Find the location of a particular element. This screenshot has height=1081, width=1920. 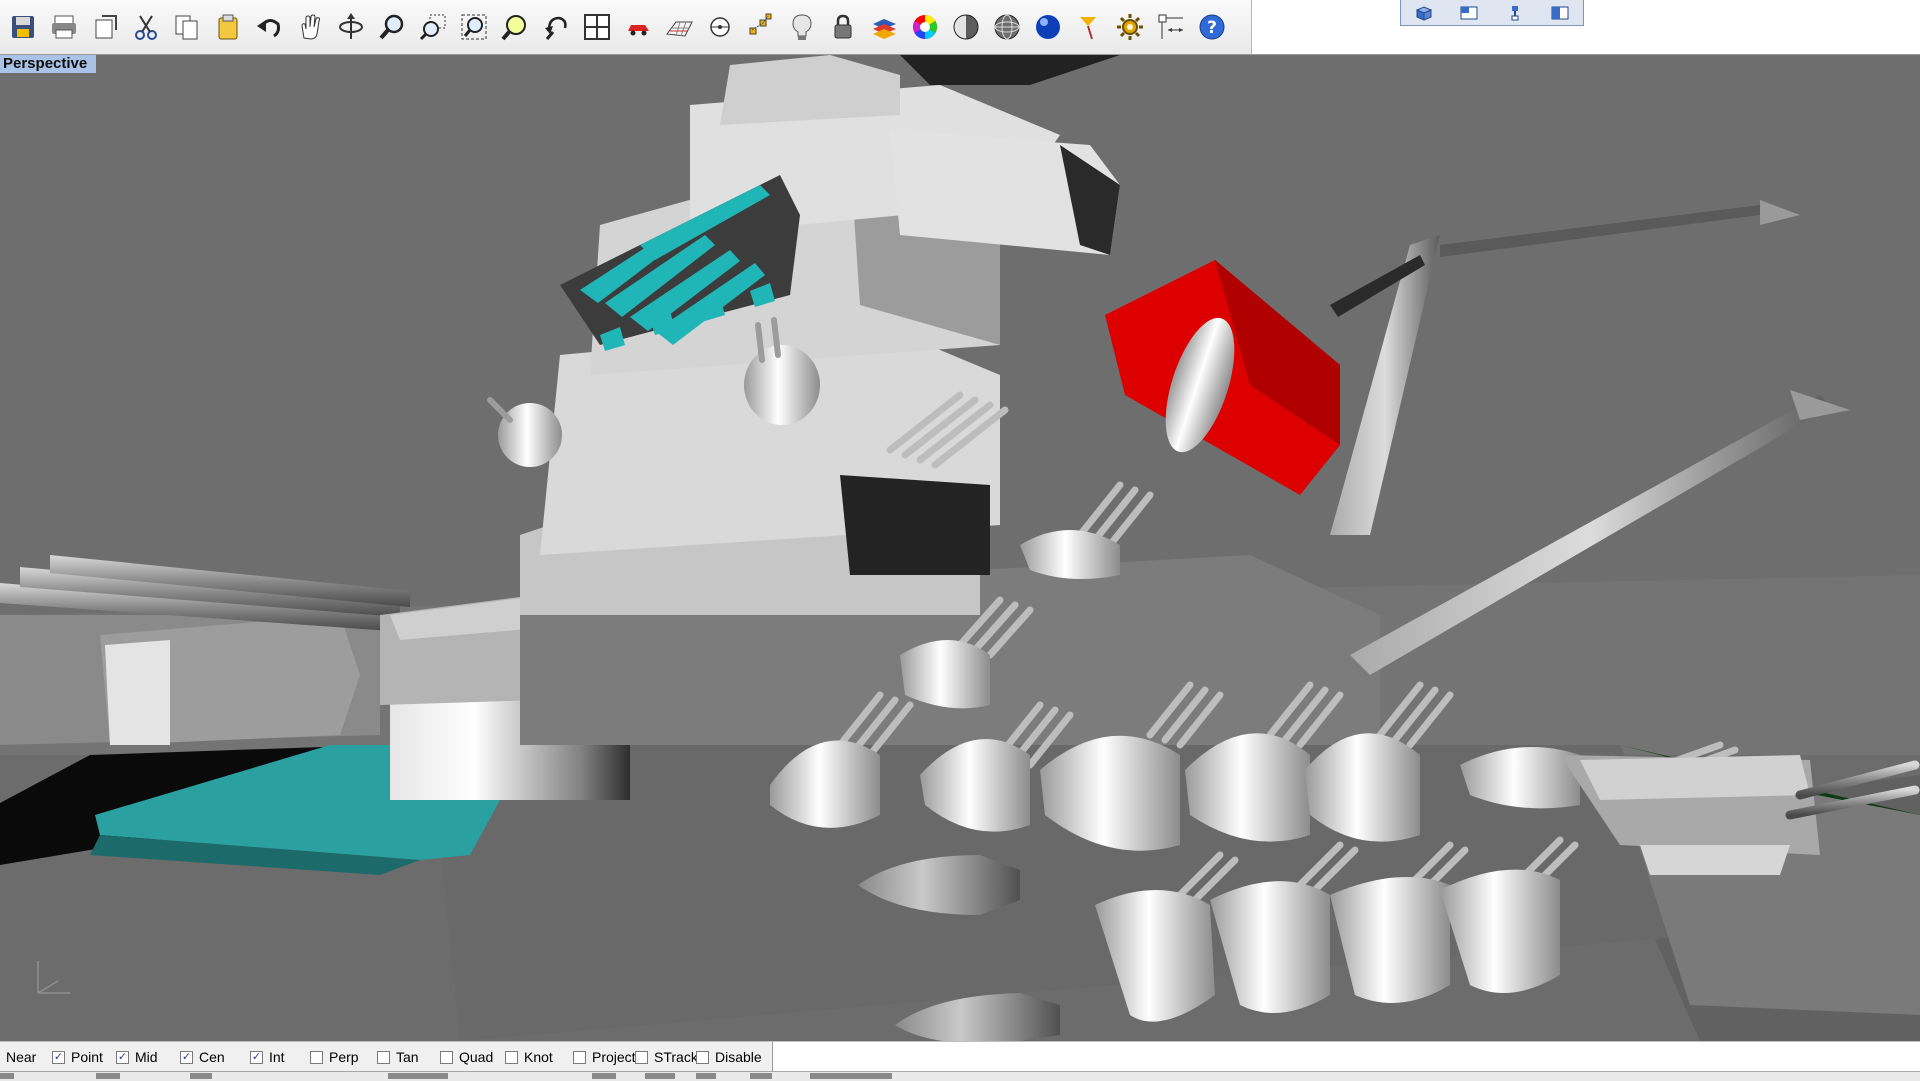

cut-icon is located at coordinates (145, 27).